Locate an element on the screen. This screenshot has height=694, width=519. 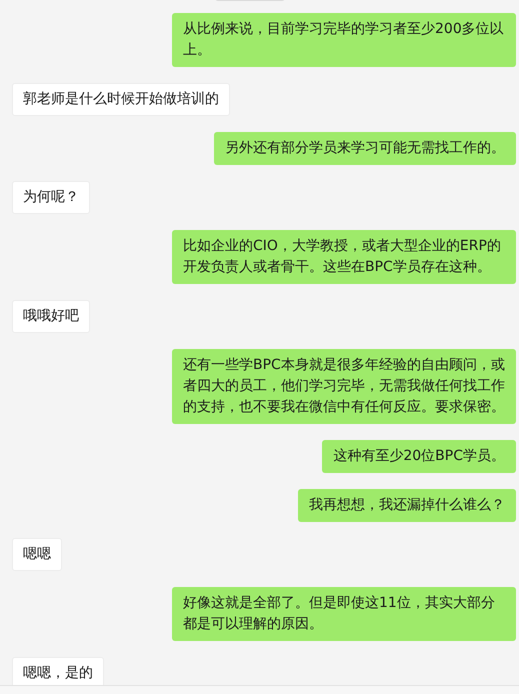
message-bubble: 嗯嗯 is located at coordinates (37, 554).